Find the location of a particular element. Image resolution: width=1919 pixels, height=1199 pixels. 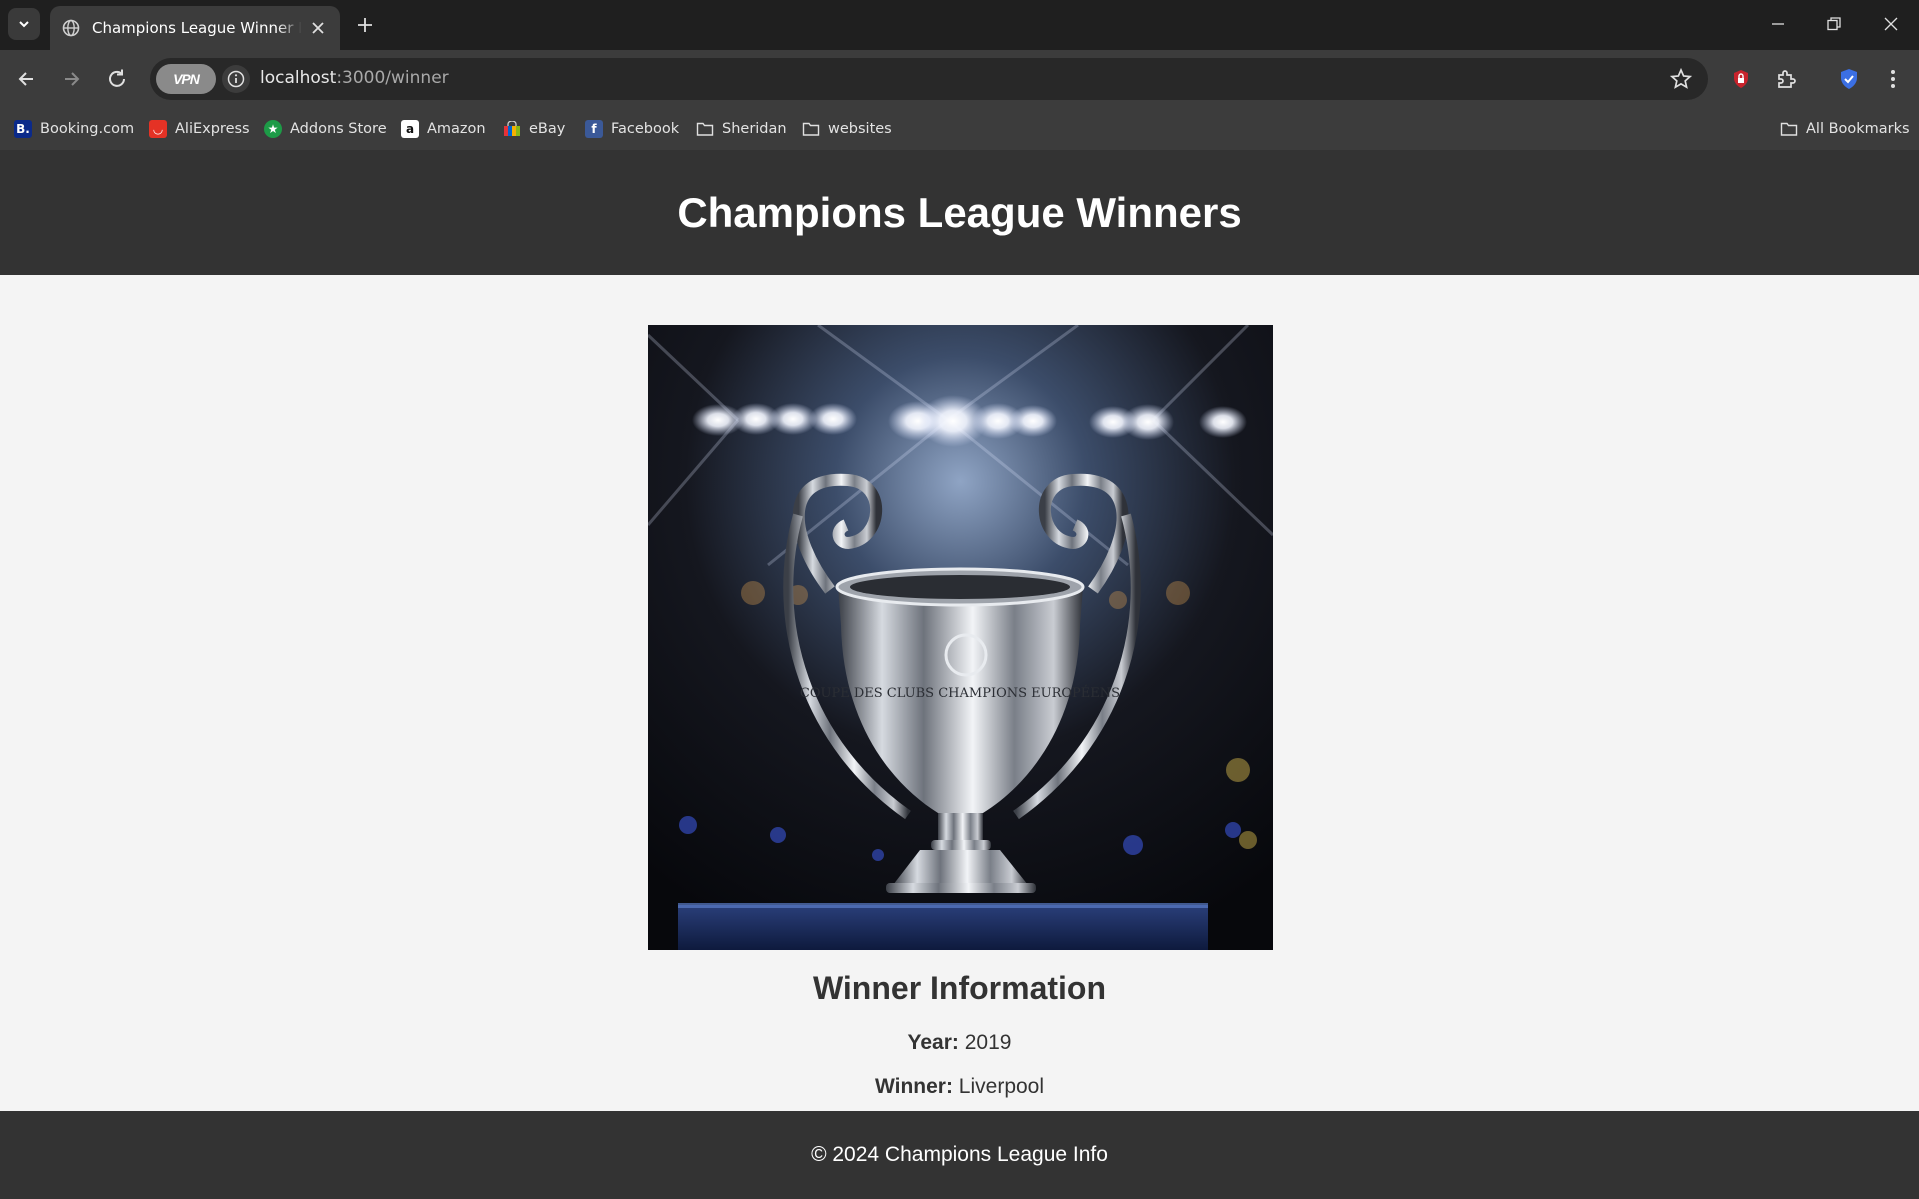

bookmark-label: Amazon is located at coordinates (456, 129).